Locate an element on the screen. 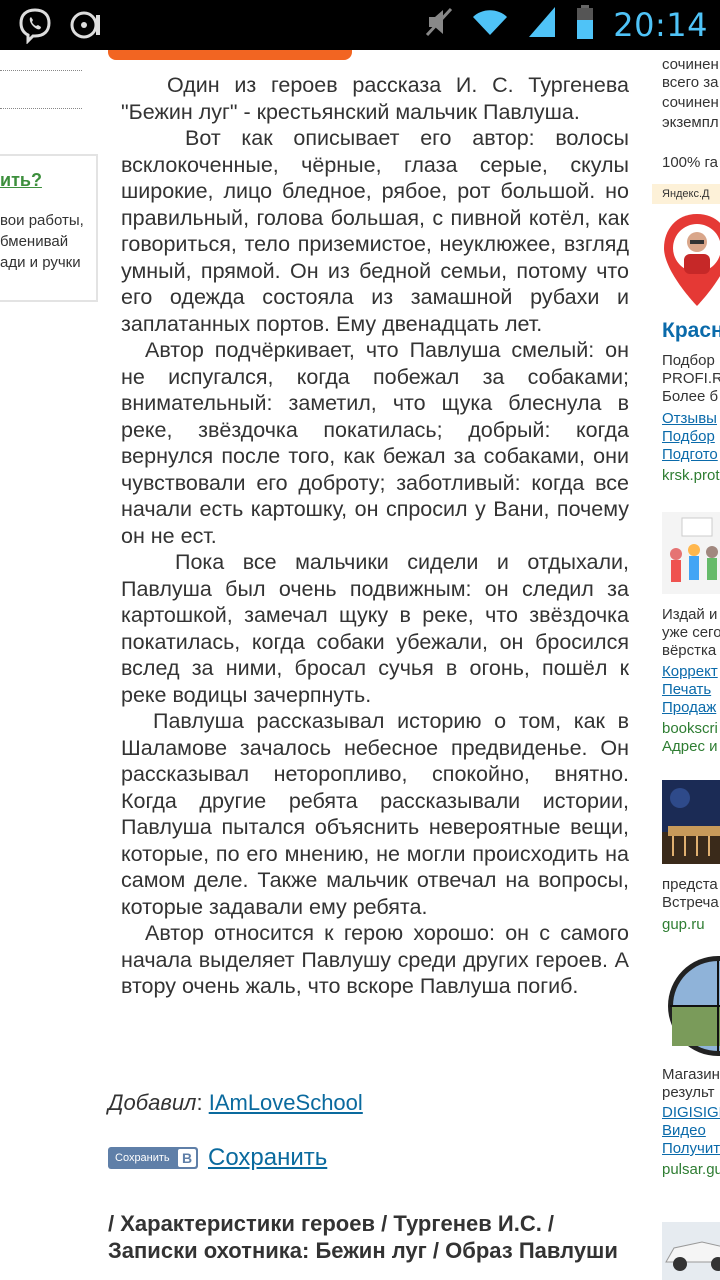 This screenshot has height=1280, width=720. ad-domain: pulsar.gu is located at coordinates (691, 1170).